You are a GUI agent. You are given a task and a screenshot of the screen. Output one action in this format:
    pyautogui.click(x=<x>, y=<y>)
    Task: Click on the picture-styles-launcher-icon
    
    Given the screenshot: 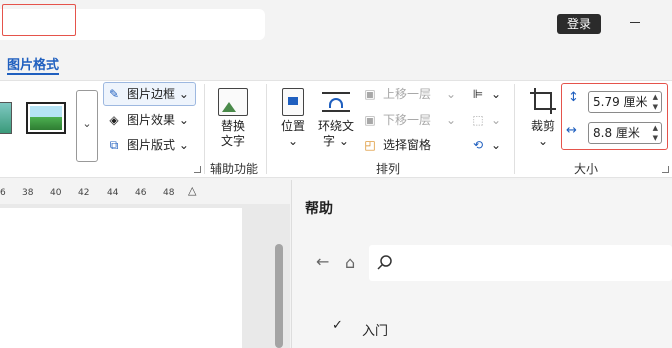 What is the action you would take?
    pyautogui.click(x=197, y=169)
    